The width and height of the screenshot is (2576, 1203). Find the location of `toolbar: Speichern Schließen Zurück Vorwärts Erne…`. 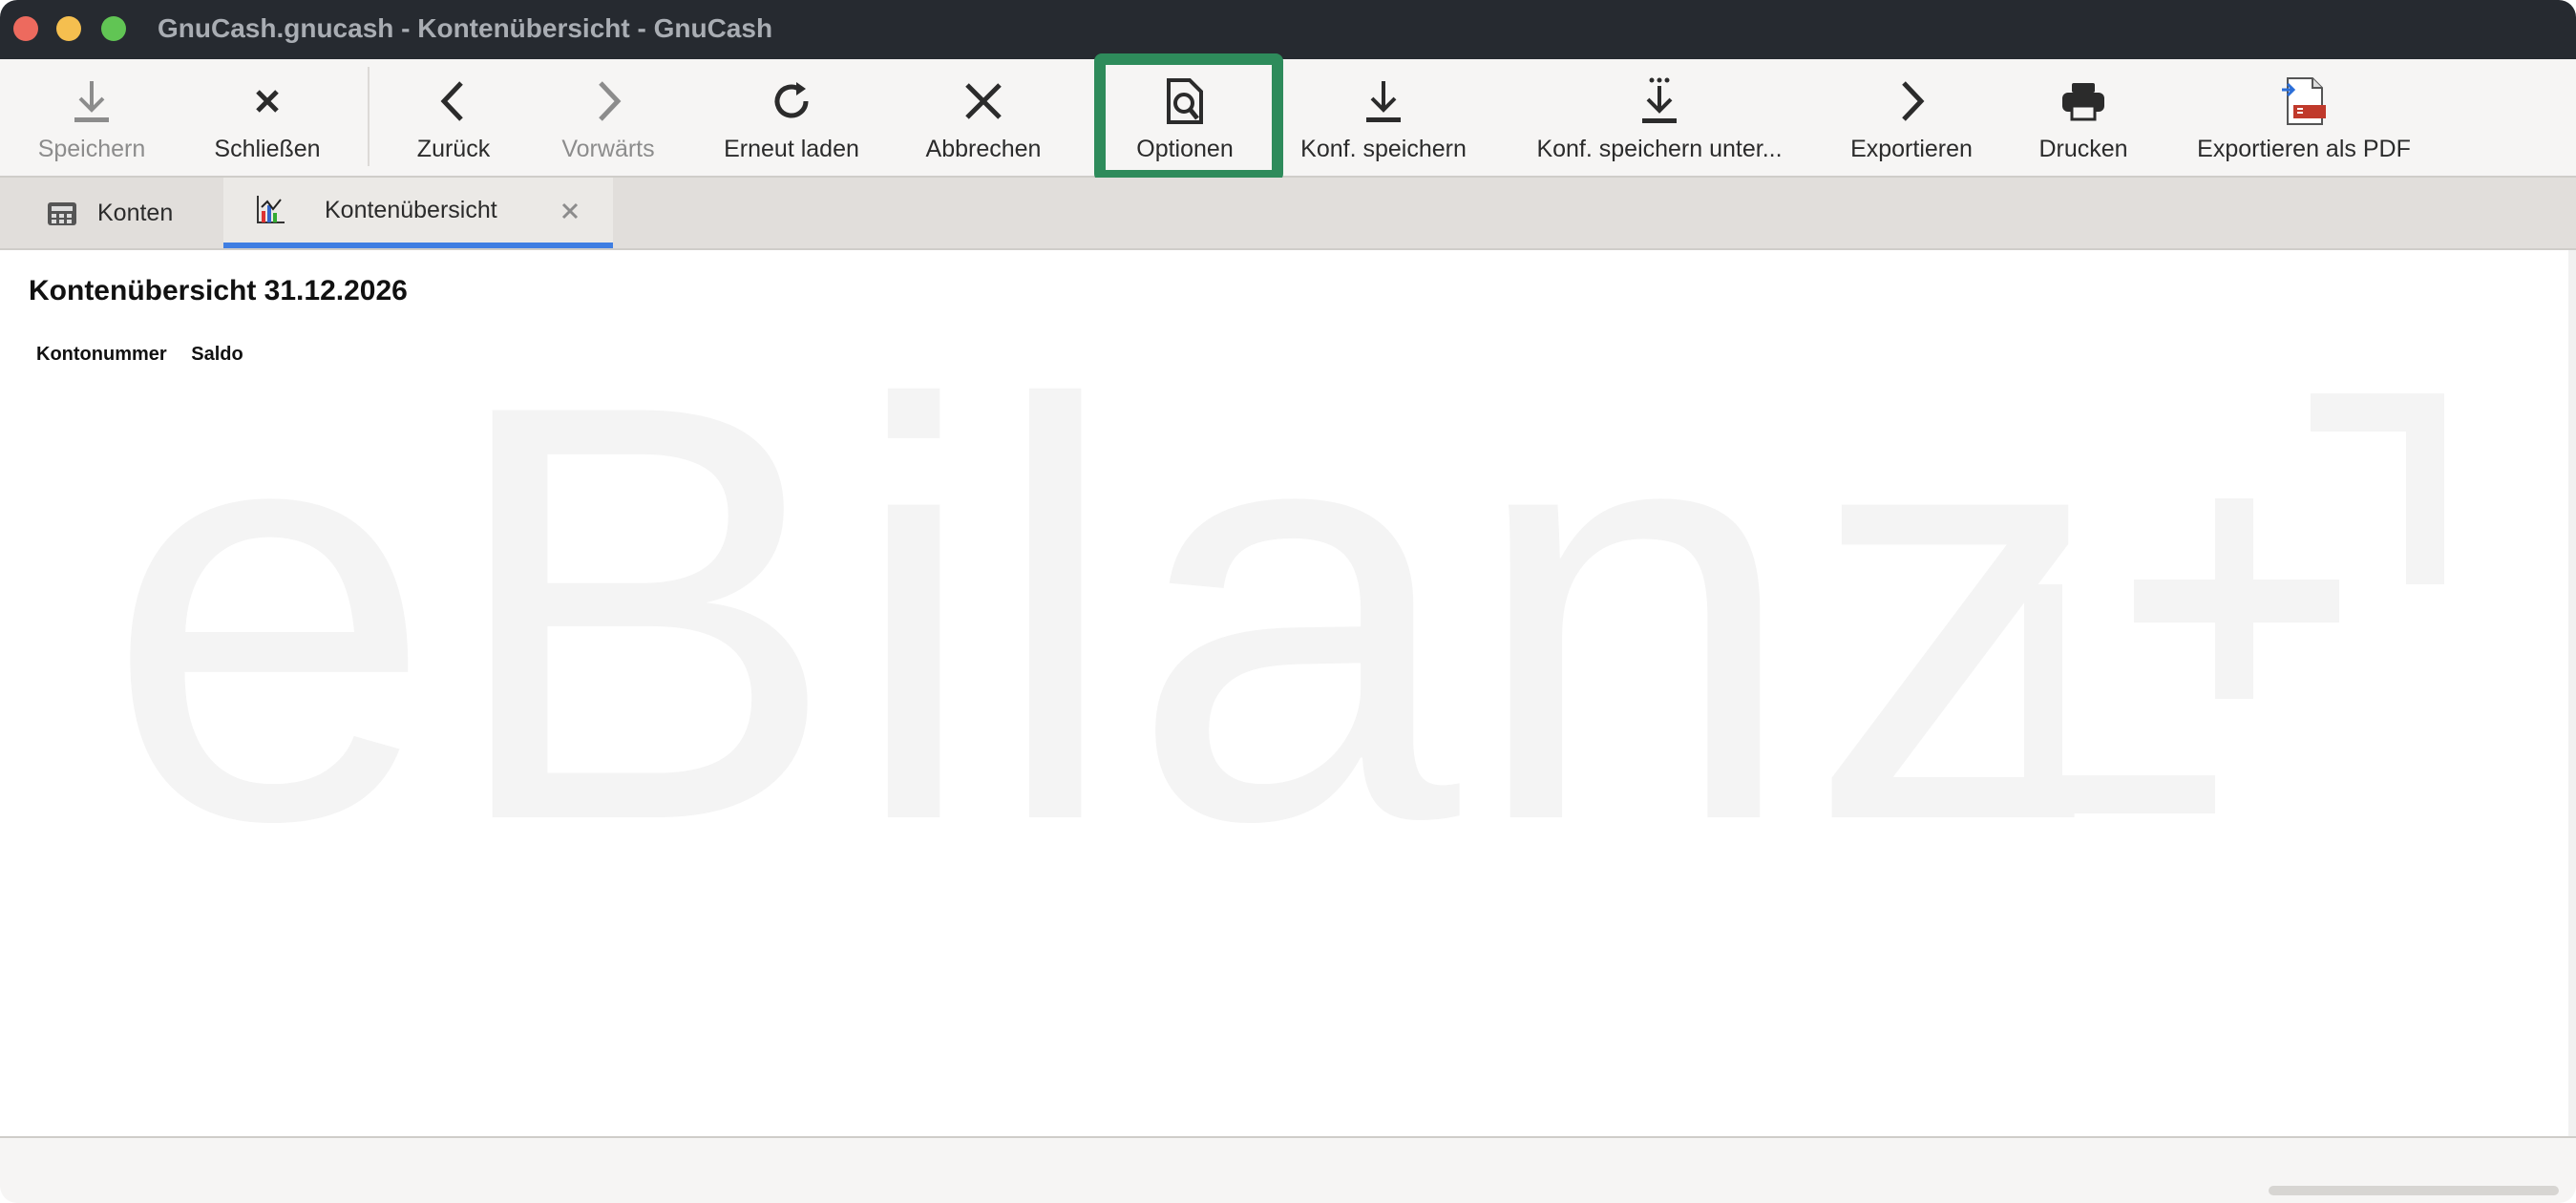

toolbar: Speichern Schließen Zurück Vorwärts Erne… is located at coordinates (1288, 119).